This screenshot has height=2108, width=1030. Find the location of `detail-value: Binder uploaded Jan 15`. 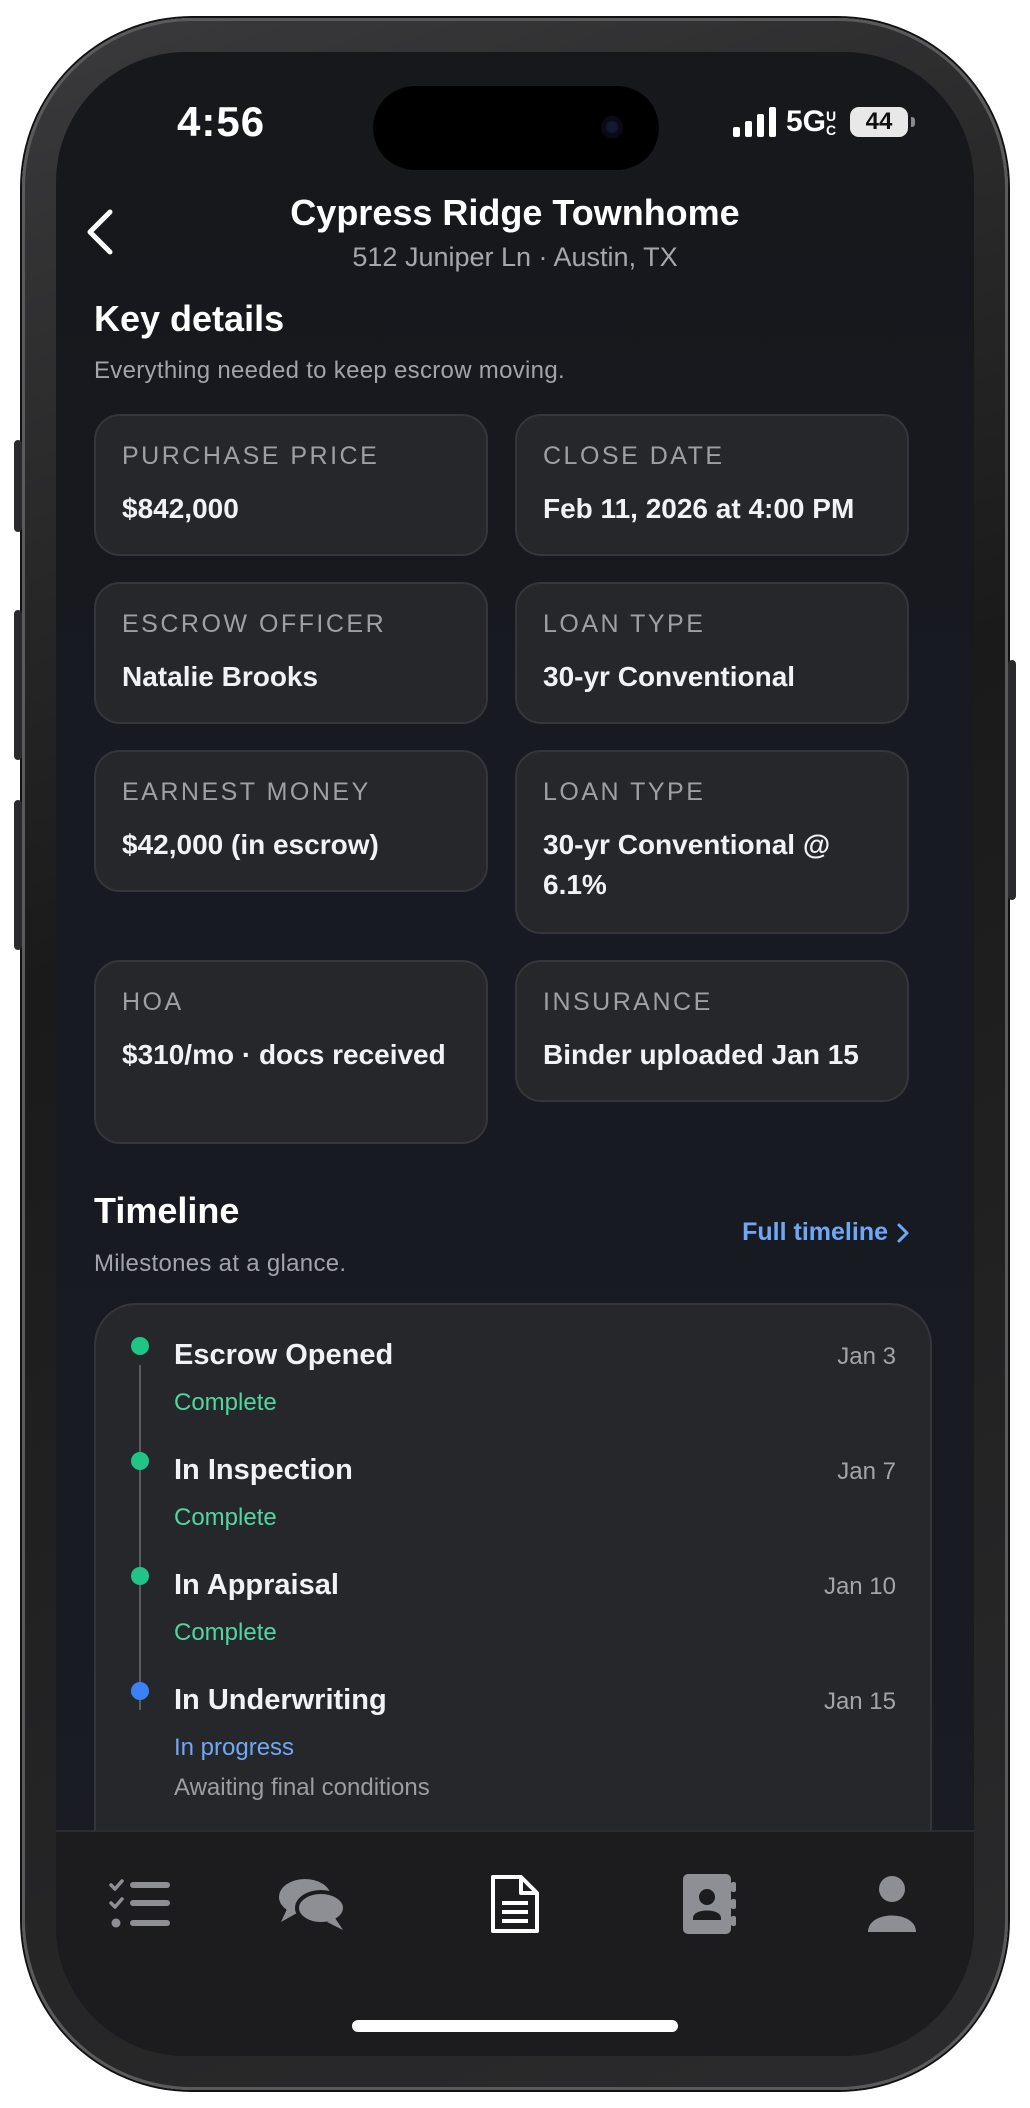

detail-value: Binder uploaded Jan 15 is located at coordinates (701, 1054).